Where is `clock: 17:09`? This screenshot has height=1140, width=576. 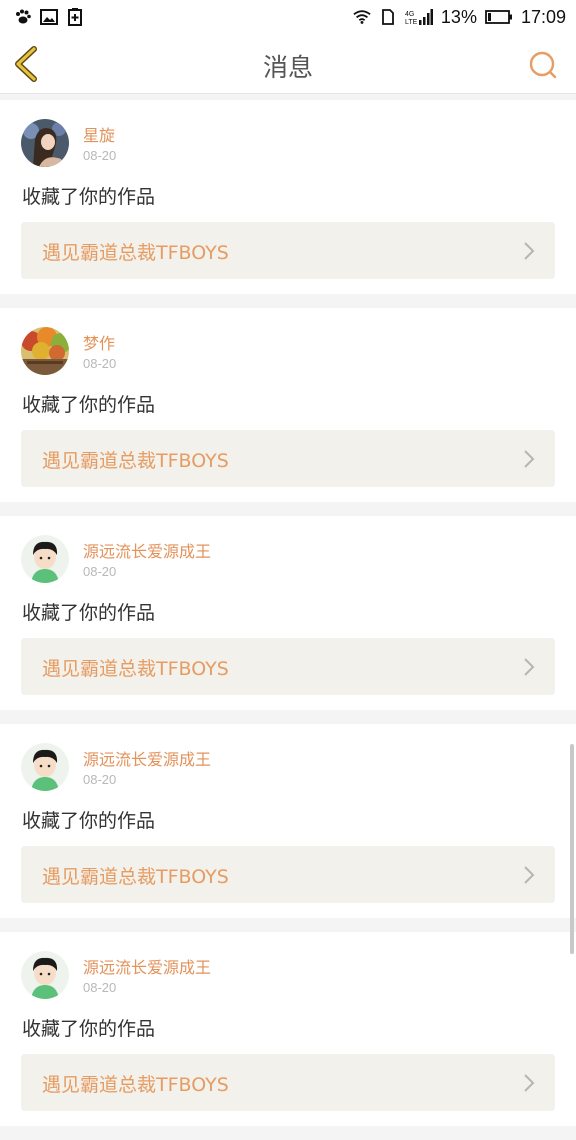
clock: 17:09 is located at coordinates (543, 16).